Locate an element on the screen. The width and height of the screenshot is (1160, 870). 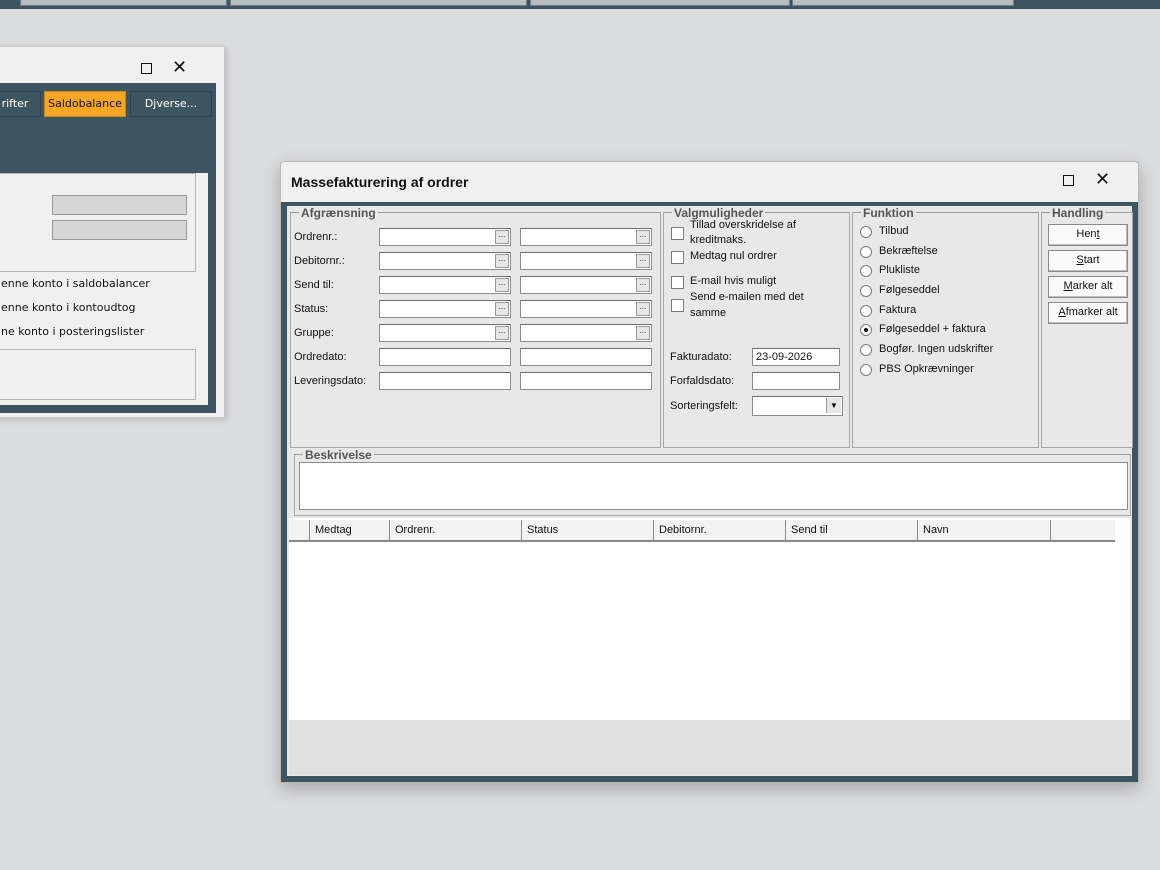
radio-tilbud is located at coordinates (866, 232).